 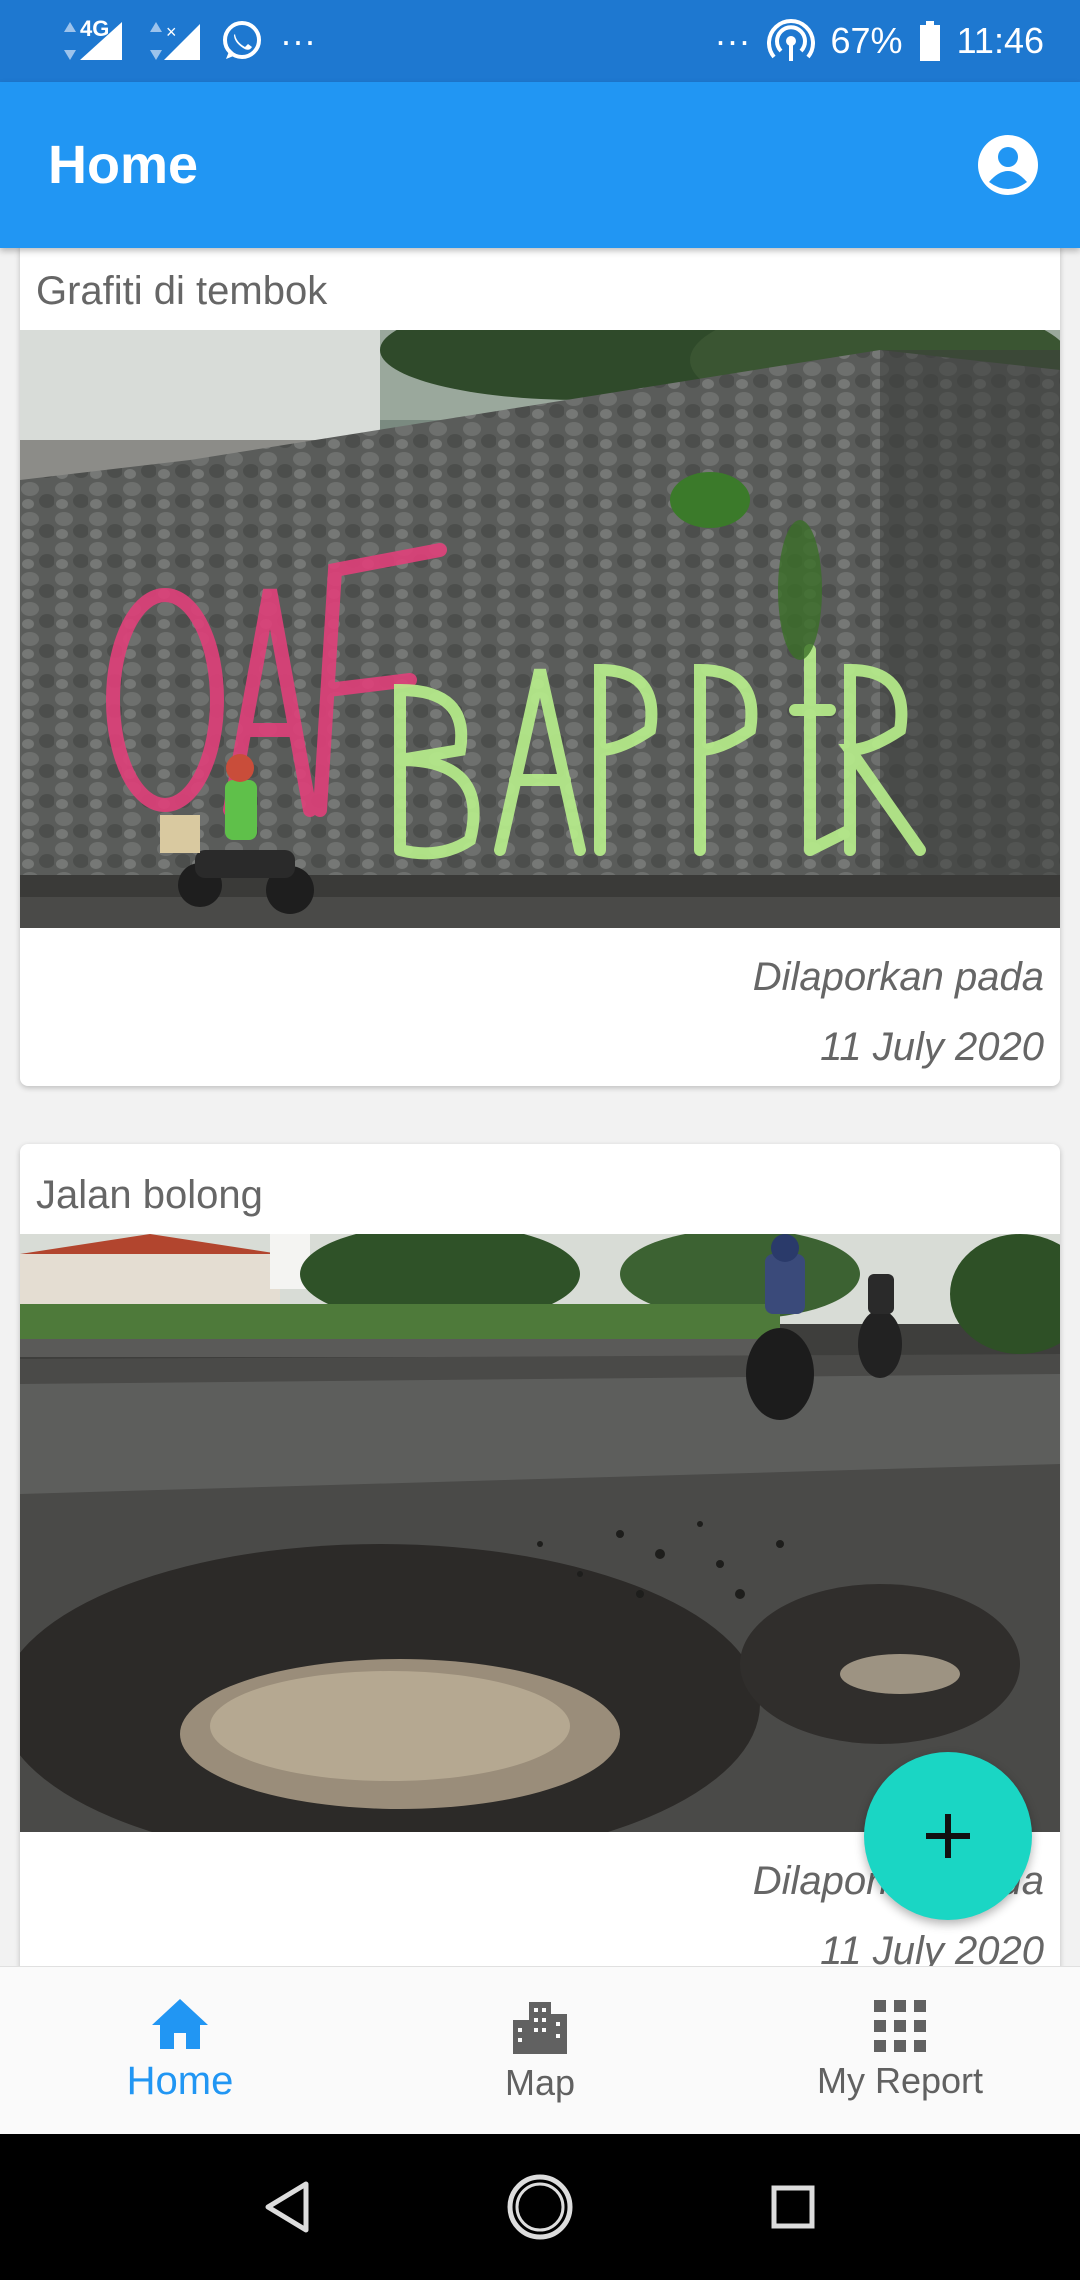 I want to click on back-button, so click(x=287, y=2207).